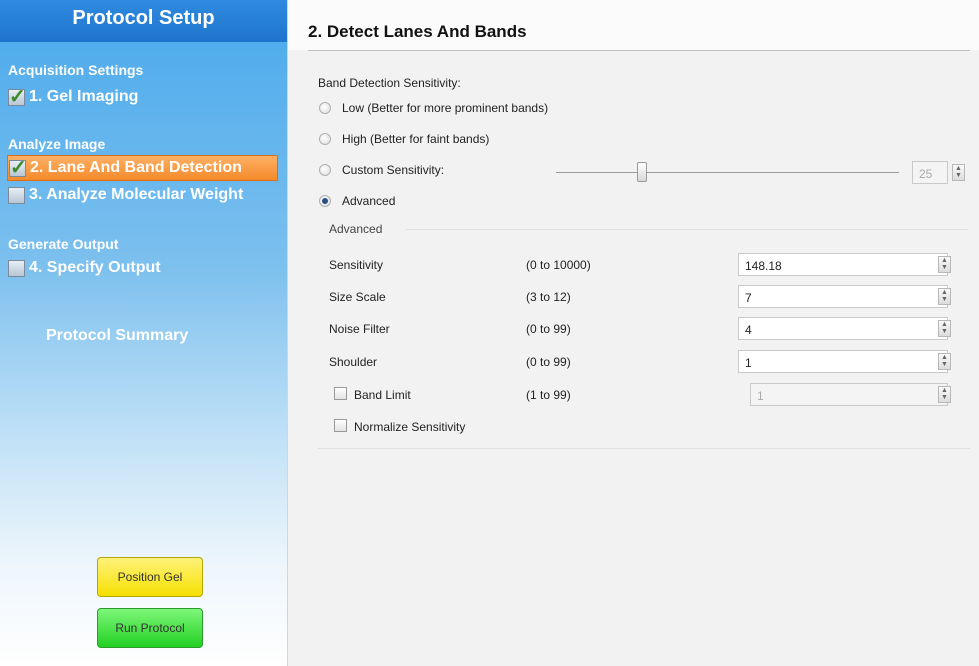 Image resolution: width=979 pixels, height=666 pixels. What do you see at coordinates (340, 425) in the screenshot?
I see `normalize-sensitivity-checkbox` at bounding box center [340, 425].